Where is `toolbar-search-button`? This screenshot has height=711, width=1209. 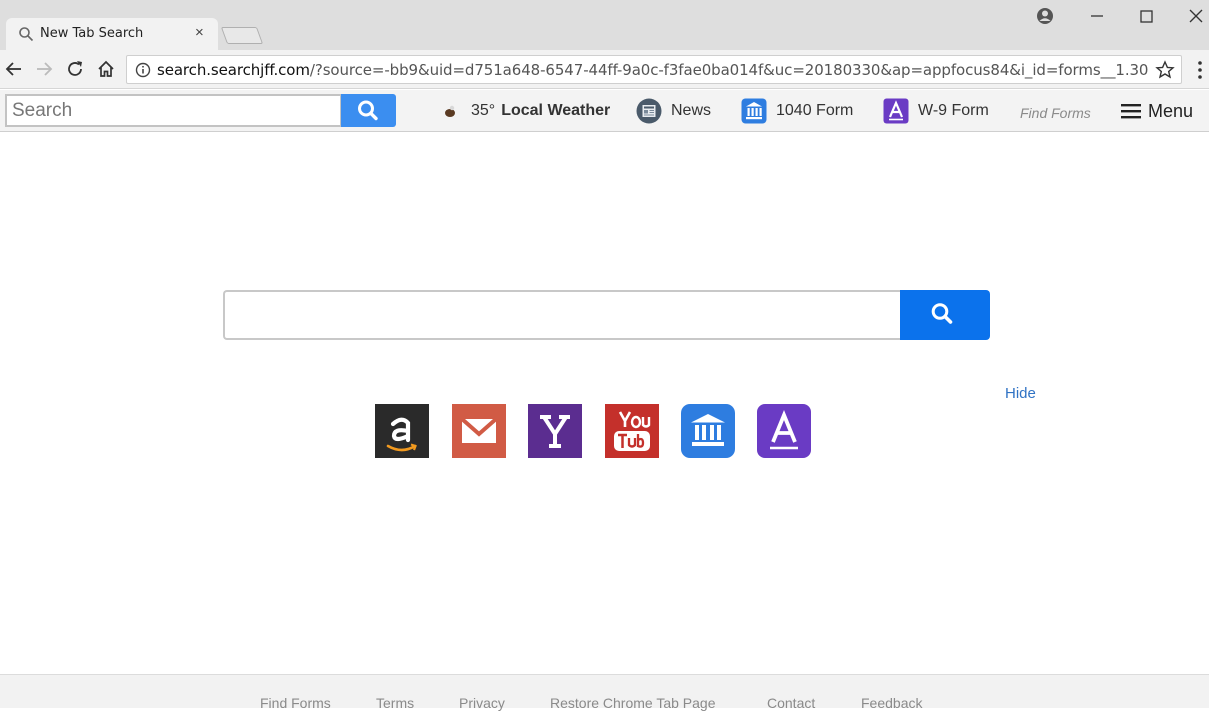 toolbar-search-button is located at coordinates (368, 110).